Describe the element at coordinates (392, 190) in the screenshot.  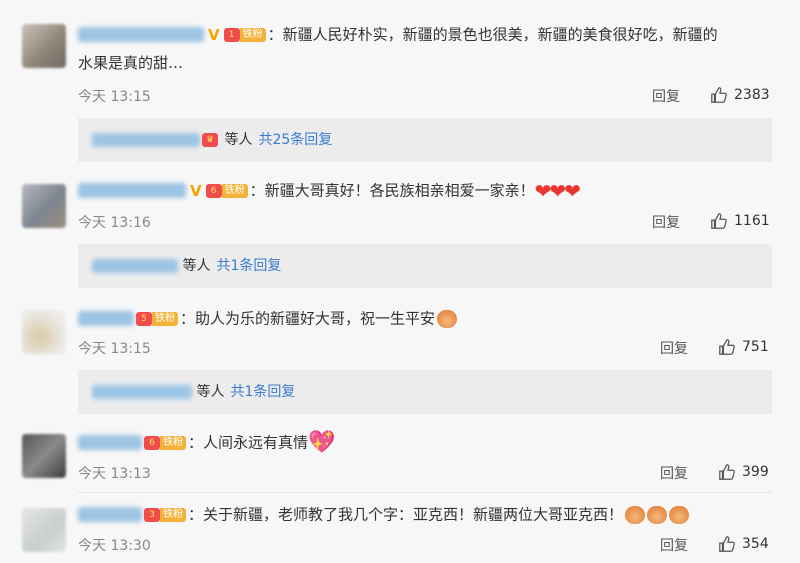
I see `comment-text: ：新疆大哥真好！各民族相亲相爱一家亲！` at that location.